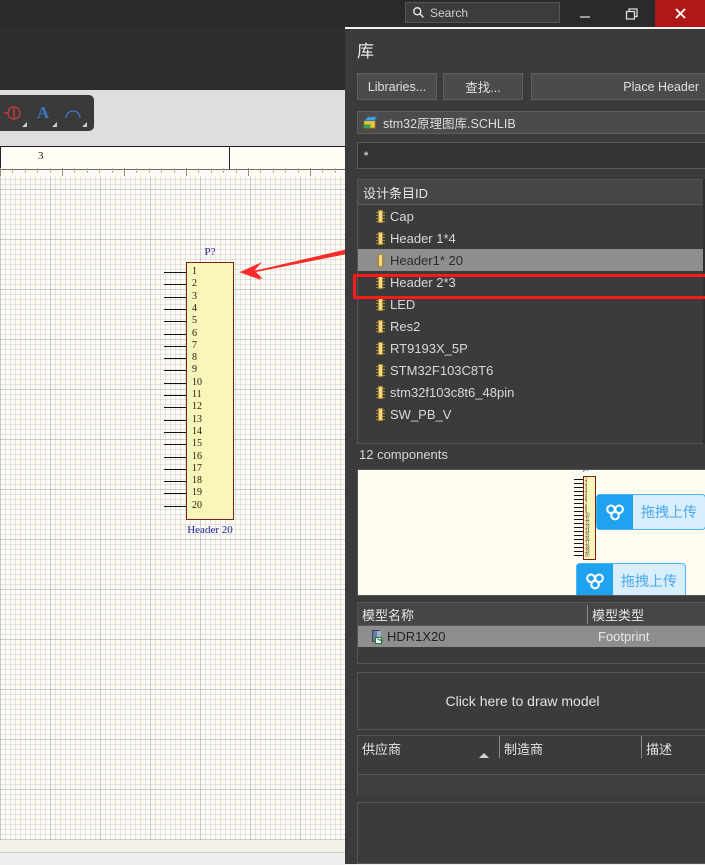 The image size is (705, 865). I want to click on filter-input: *, so click(531, 155).